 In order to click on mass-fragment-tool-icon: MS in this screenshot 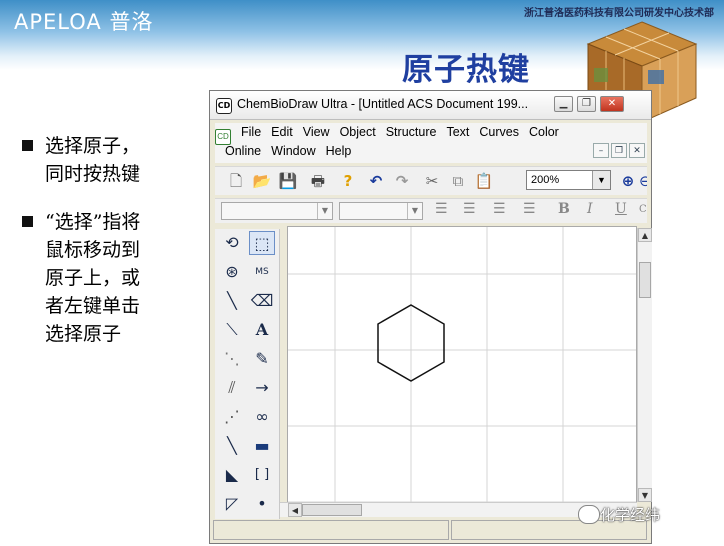, I will do `click(262, 272)`.